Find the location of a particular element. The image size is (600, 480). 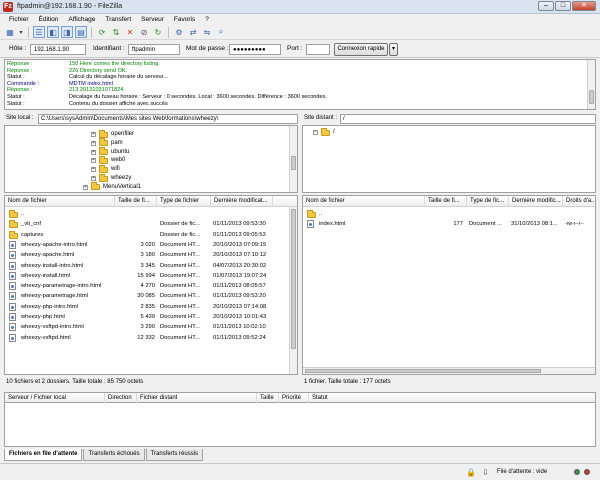

log-text: 150 Here comes the directory listing. is located at coordinates (114, 64).